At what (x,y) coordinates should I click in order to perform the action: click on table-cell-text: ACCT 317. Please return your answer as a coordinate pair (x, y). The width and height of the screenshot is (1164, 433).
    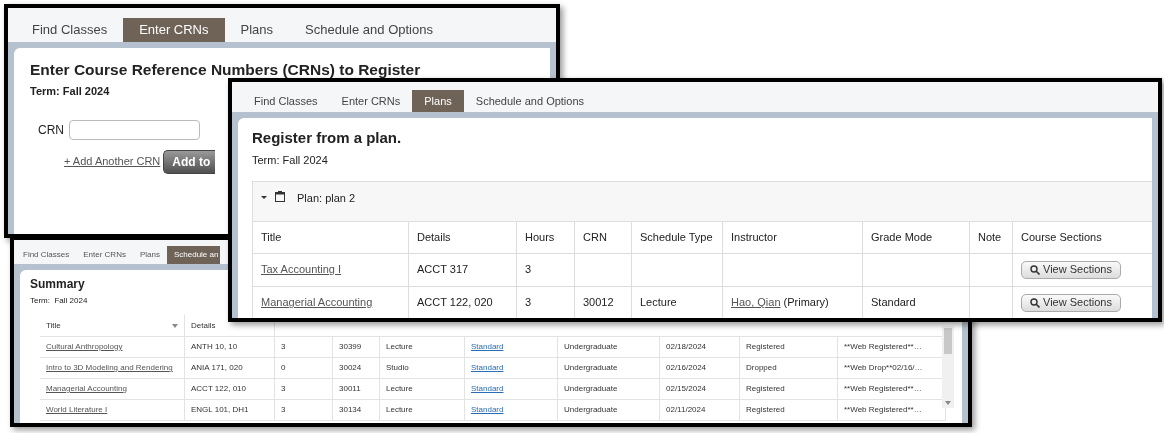
    Looking at the image, I should click on (443, 270).